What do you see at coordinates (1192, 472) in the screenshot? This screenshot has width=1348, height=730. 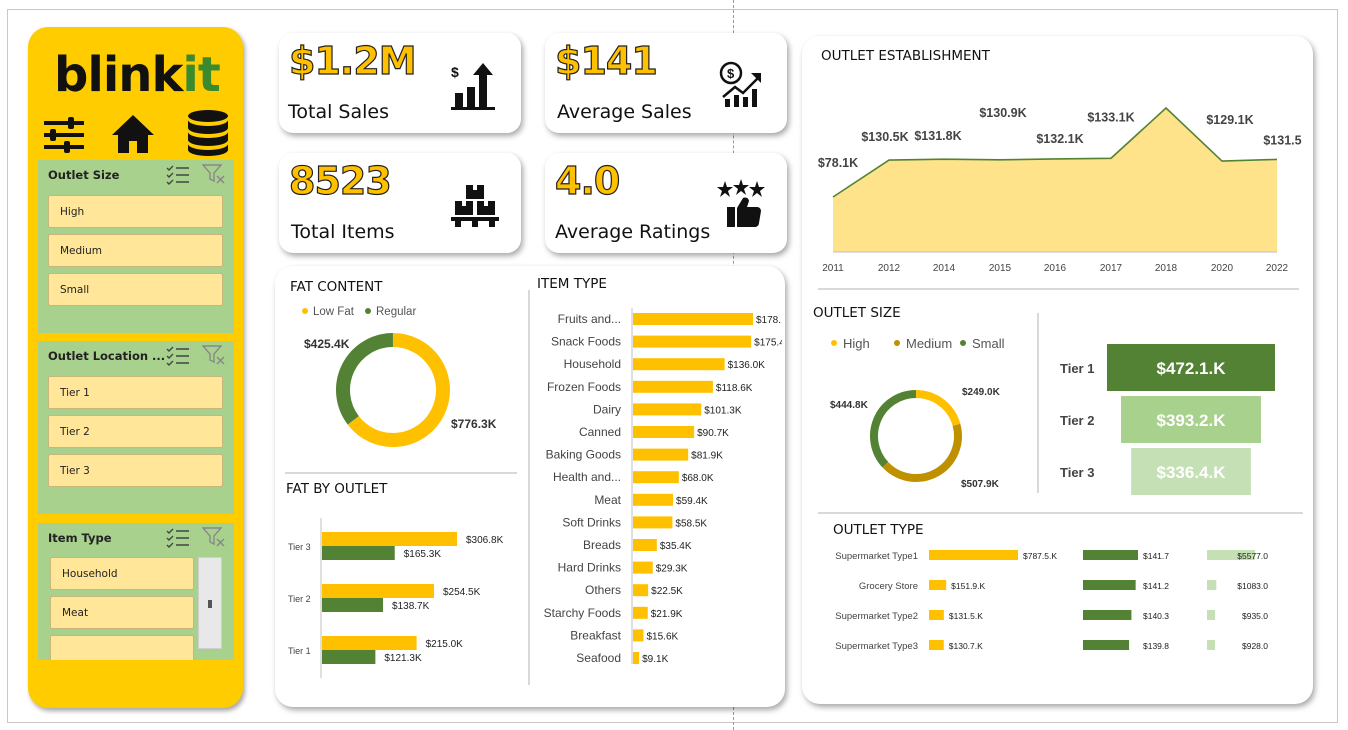 I see `data-label: $336.4.K` at bounding box center [1192, 472].